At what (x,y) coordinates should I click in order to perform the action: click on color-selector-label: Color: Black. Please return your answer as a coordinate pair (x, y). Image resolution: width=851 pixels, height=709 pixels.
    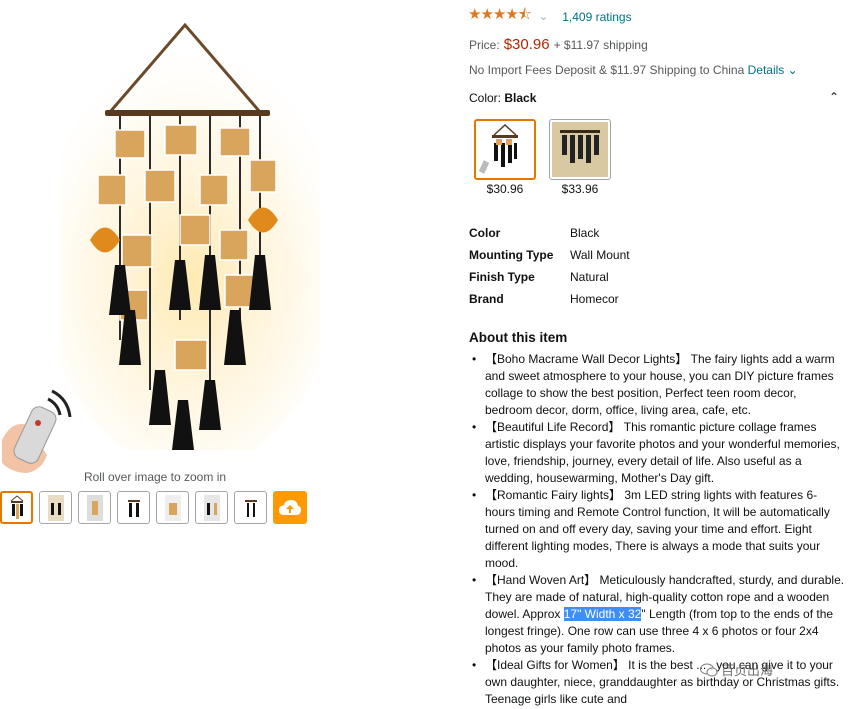
    Looking at the image, I should click on (503, 98).